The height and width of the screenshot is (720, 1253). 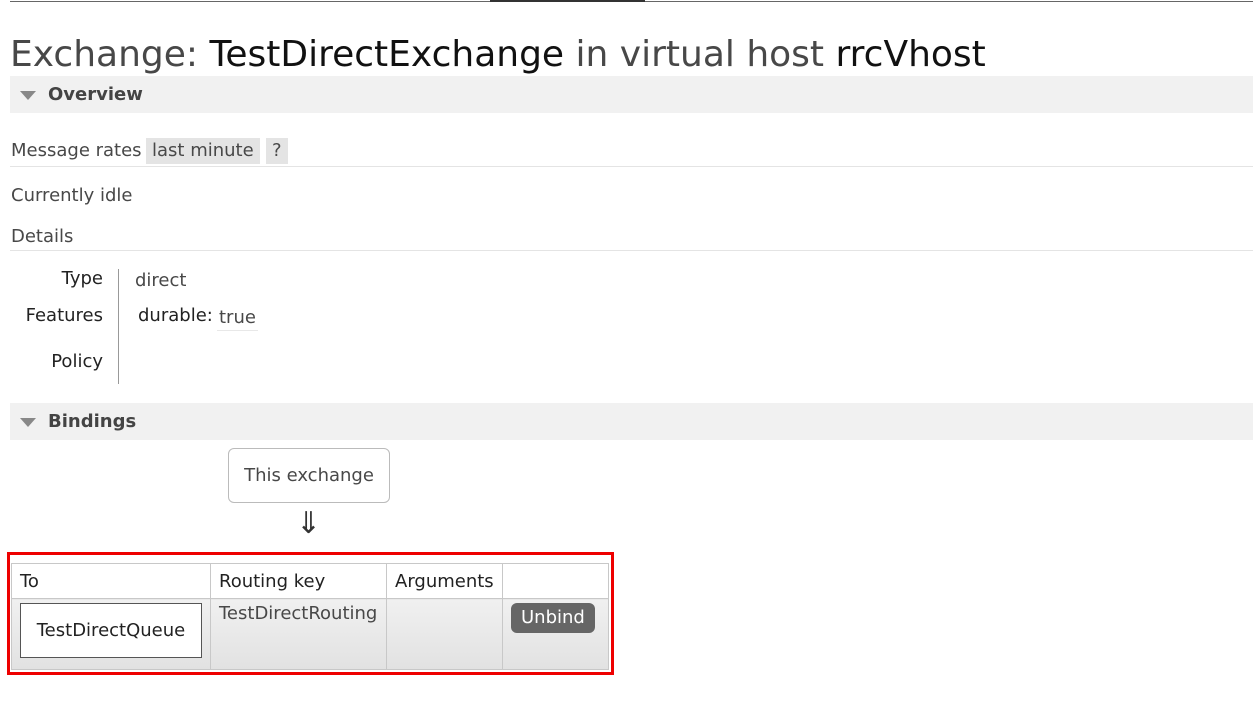 What do you see at coordinates (553, 618) in the screenshot?
I see `unbind-button: Unbind` at bounding box center [553, 618].